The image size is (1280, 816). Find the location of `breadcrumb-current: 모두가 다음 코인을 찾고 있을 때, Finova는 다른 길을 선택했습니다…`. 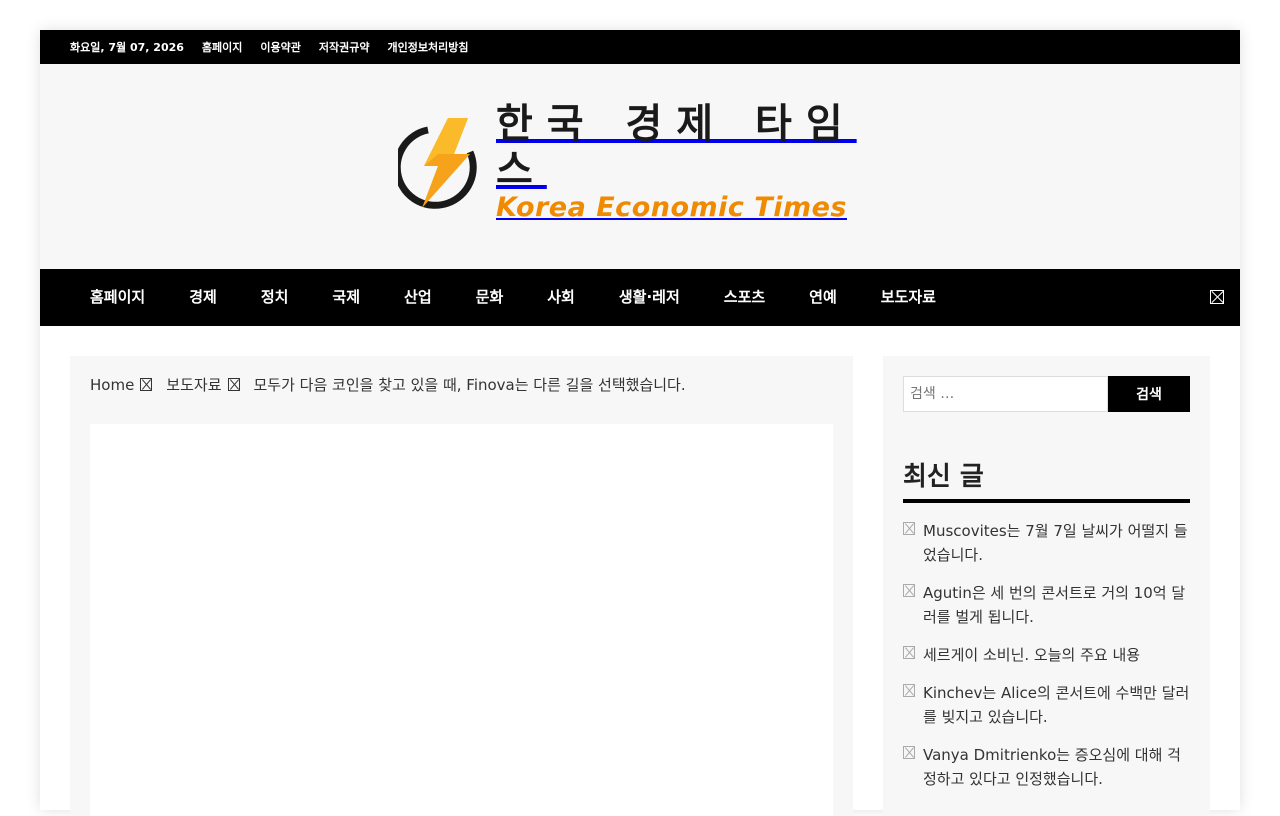

breadcrumb-current: 모두가 다음 코인을 찾고 있을 때, Finova는 다른 길을 선택했습니다… is located at coordinates (469, 385).